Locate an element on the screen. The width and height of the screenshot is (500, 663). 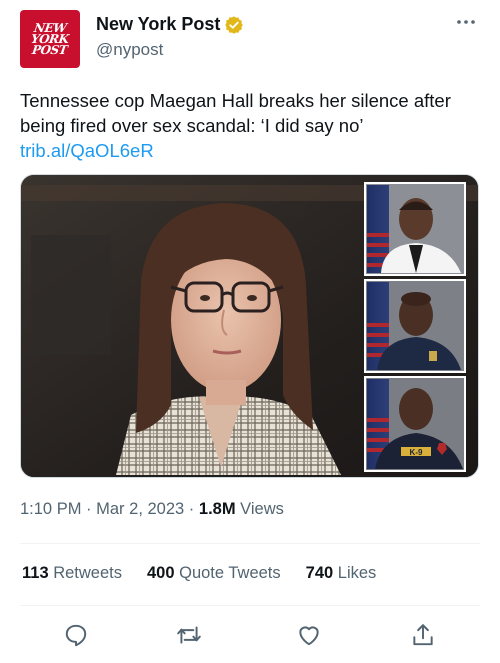
tweet-meta: 1:10 PM · Mar 2, 2023 · 1.8M Views is located at coordinates (152, 509).